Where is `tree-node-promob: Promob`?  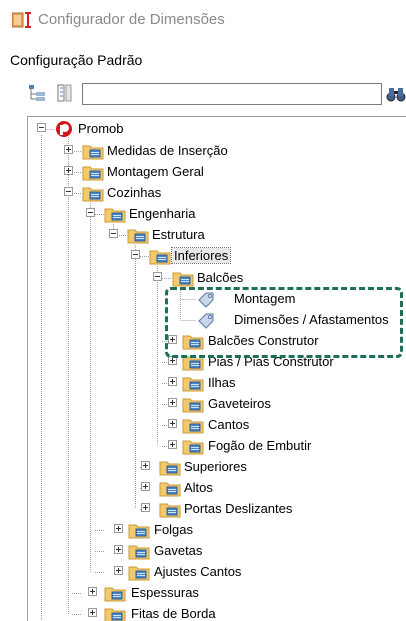
tree-node-promob: Promob is located at coordinates (217, 129).